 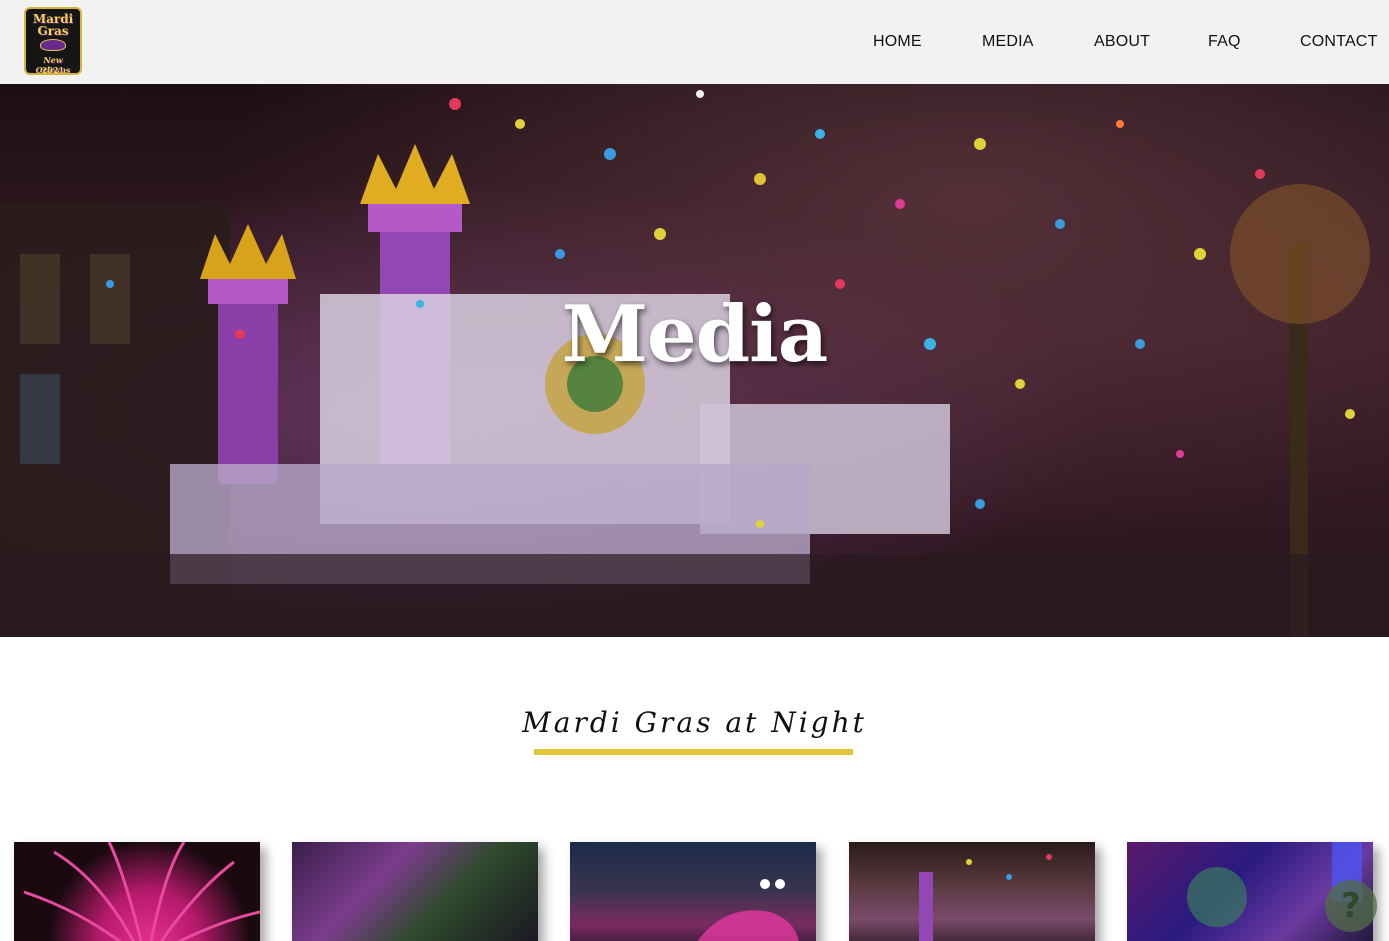 What do you see at coordinates (693, 891) in the screenshot?
I see `gallery-thumb-dragon-float` at bounding box center [693, 891].